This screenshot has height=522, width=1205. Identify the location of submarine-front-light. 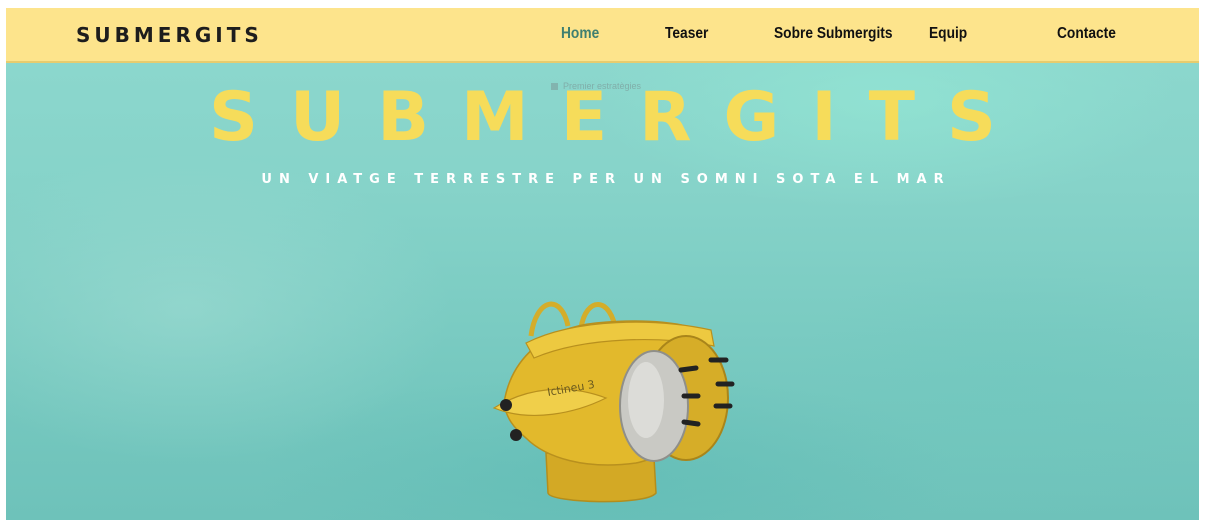
(506, 405).